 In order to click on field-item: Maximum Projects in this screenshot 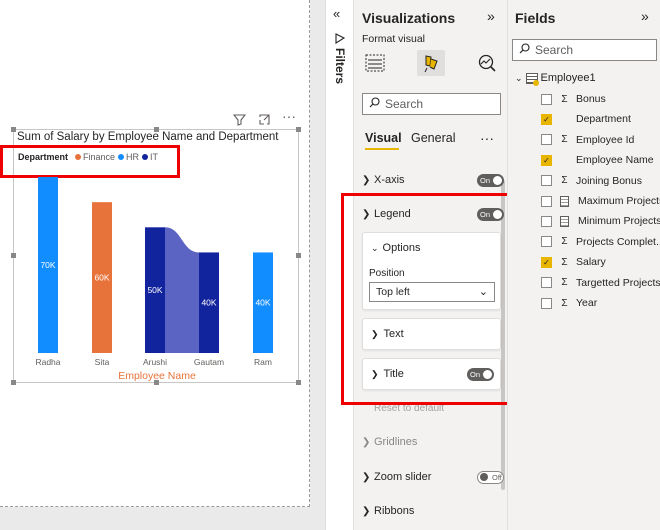, I will do `click(600, 201)`.